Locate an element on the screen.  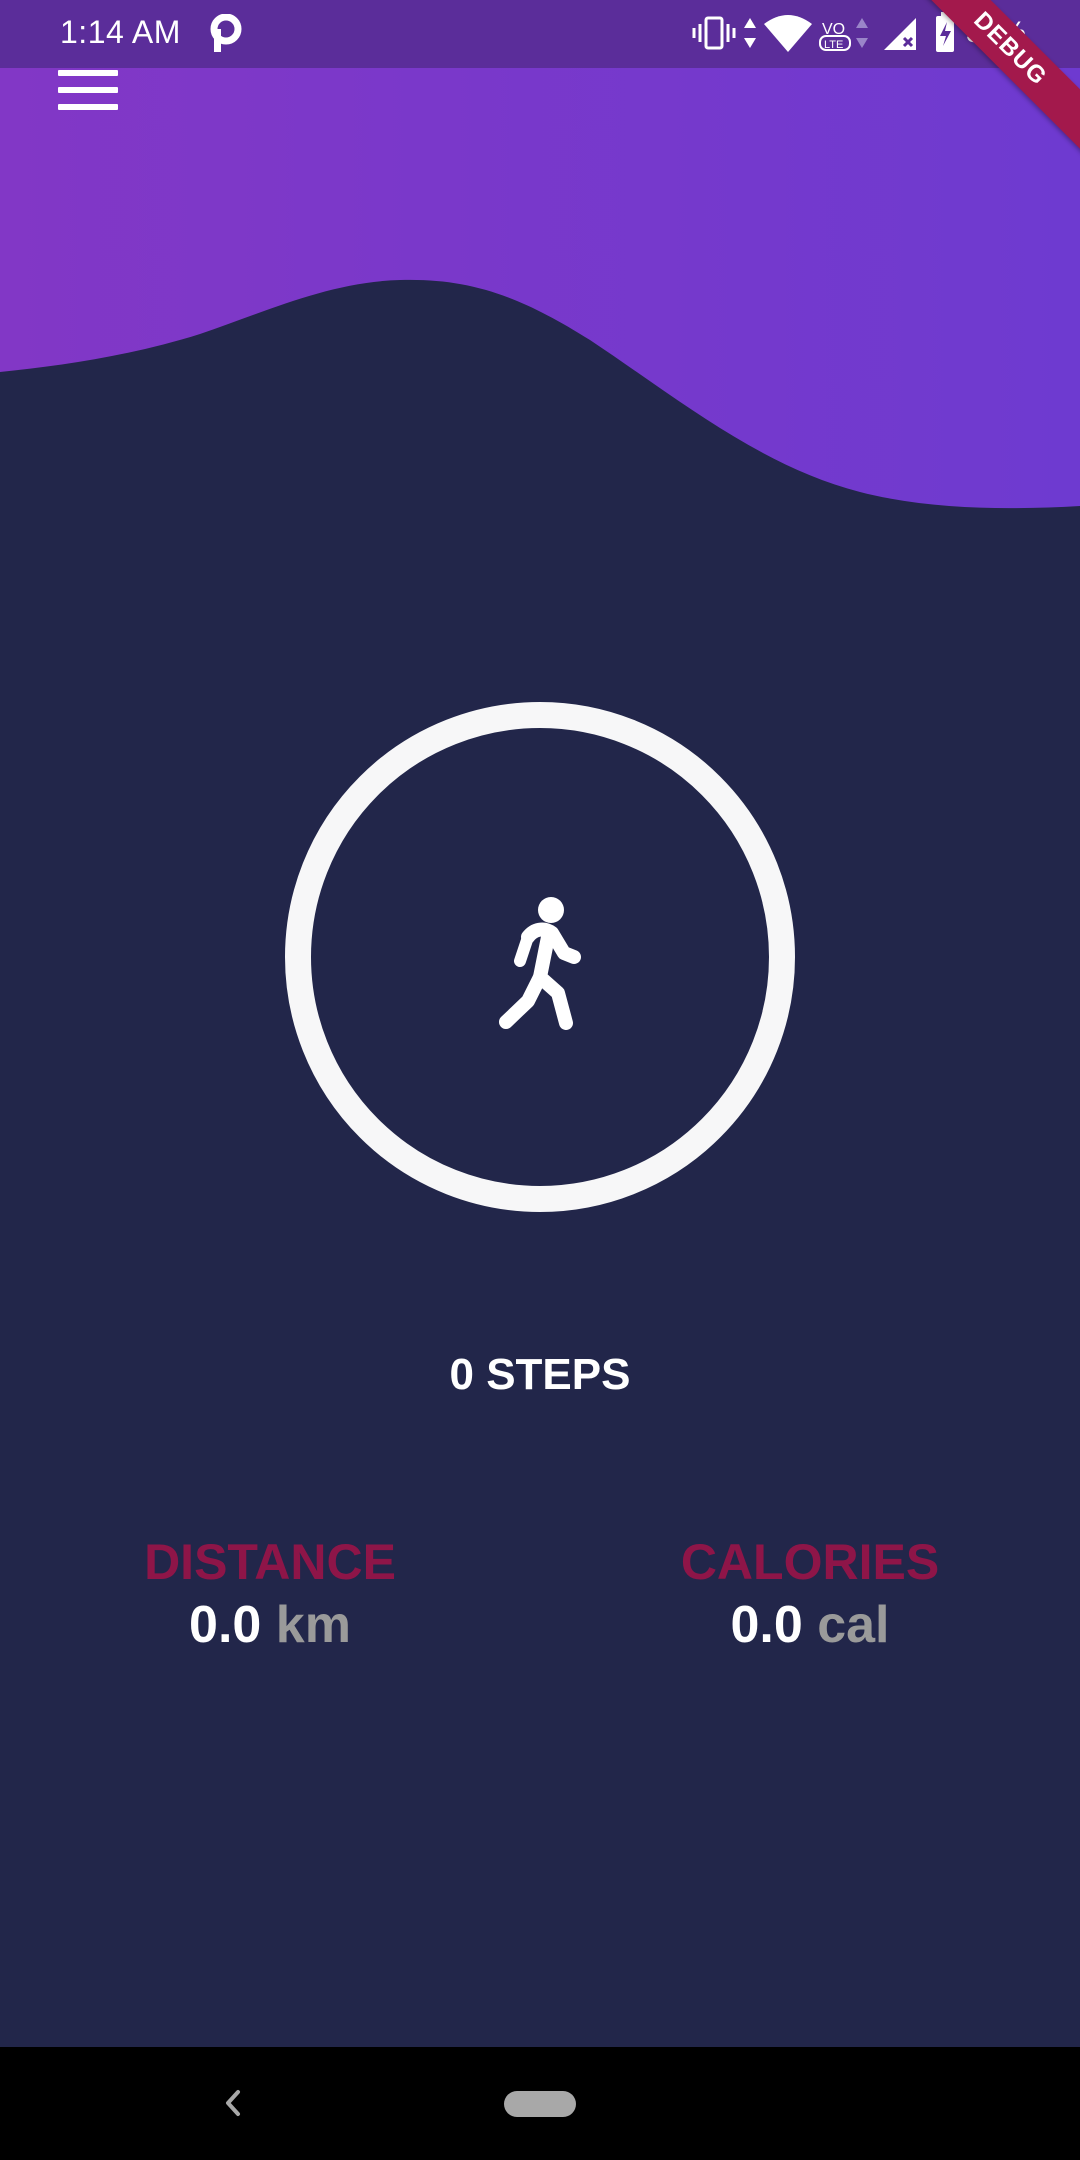
distance-value-row: 0.0 km is located at coordinates (270, 1625).